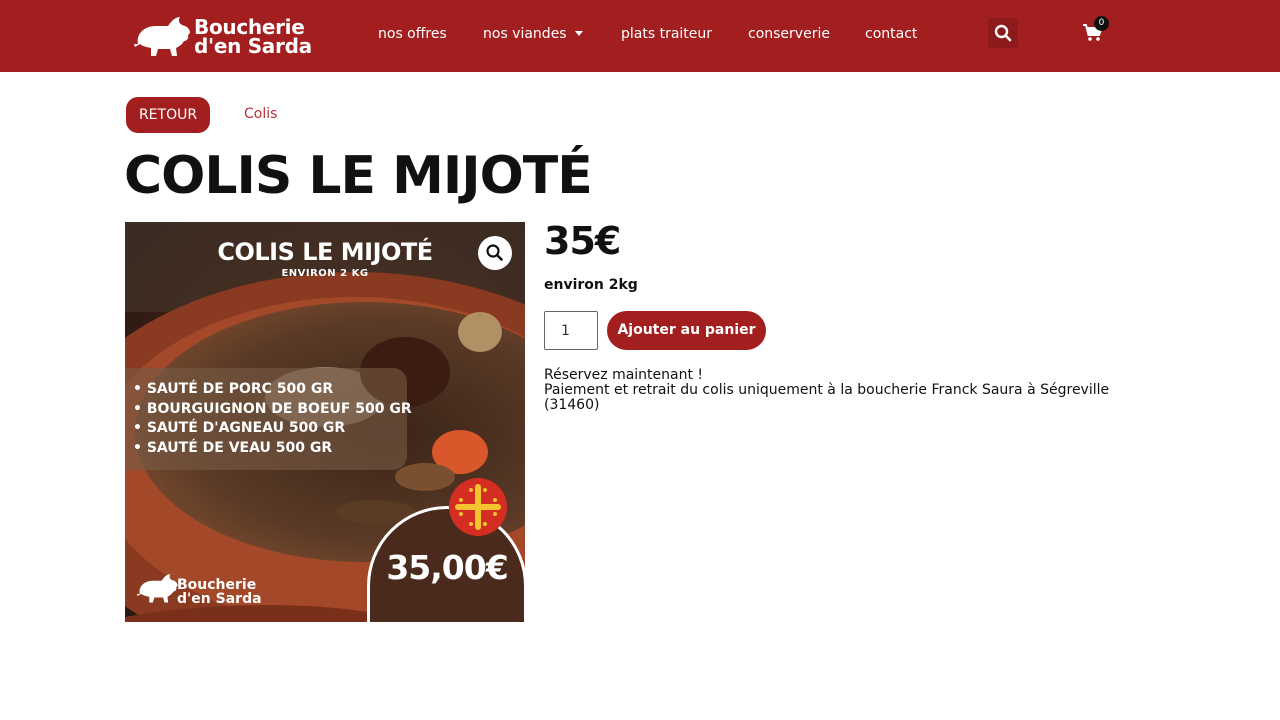 This screenshot has width=1280, height=720. What do you see at coordinates (217, 585) in the screenshot?
I see `image-logo-line-1: Boucherie` at bounding box center [217, 585].